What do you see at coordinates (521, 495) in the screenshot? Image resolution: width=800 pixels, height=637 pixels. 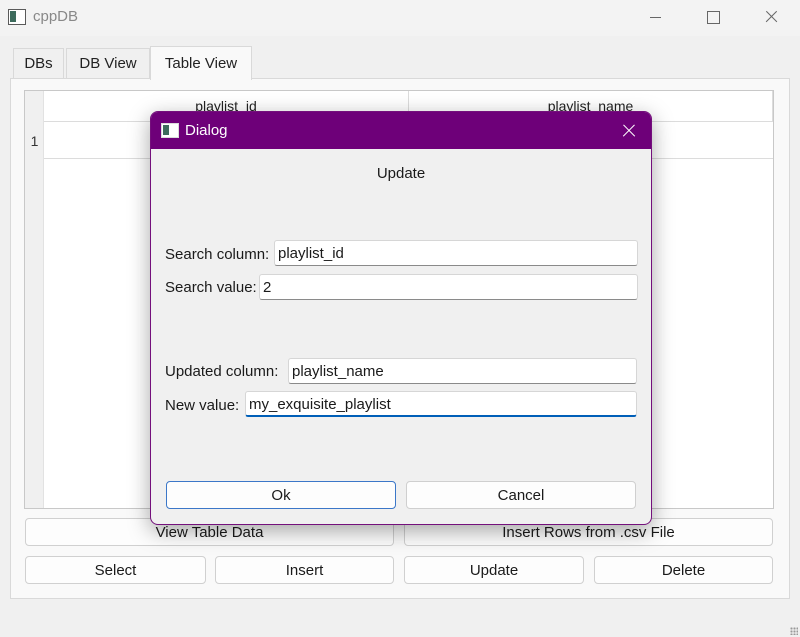 I see `cancel-button: Cancel` at bounding box center [521, 495].